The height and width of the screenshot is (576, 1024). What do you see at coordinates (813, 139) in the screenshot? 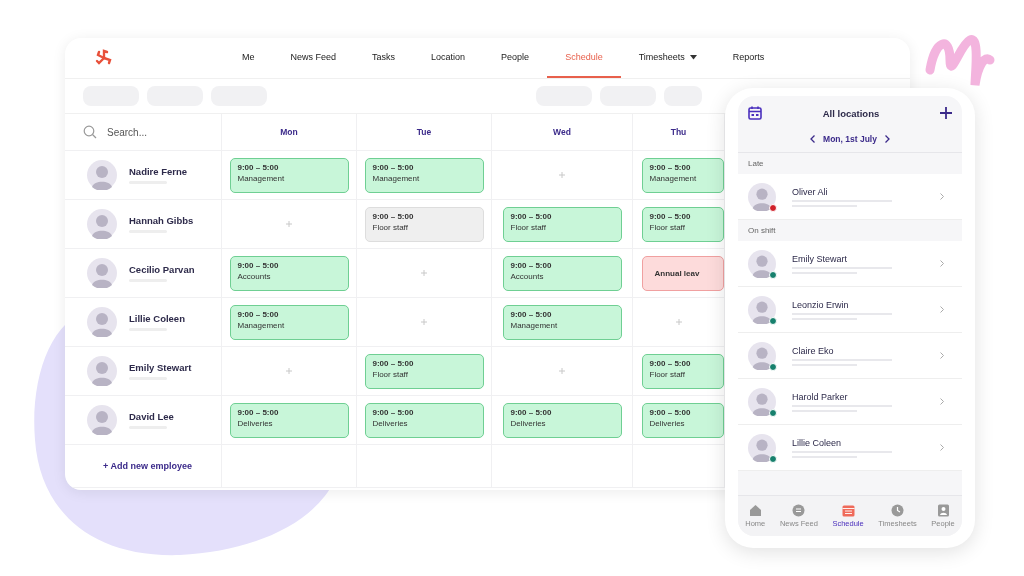
I see `chevron-left-icon` at bounding box center [813, 139].